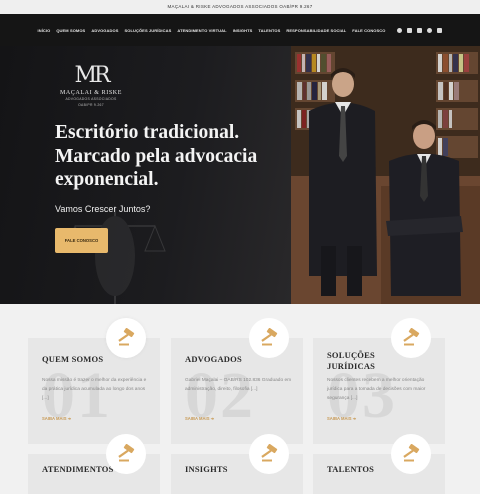 This screenshot has height=494, width=480. What do you see at coordinates (213, 359) in the screenshot?
I see `card-title: ADVOGADOS` at bounding box center [213, 359].